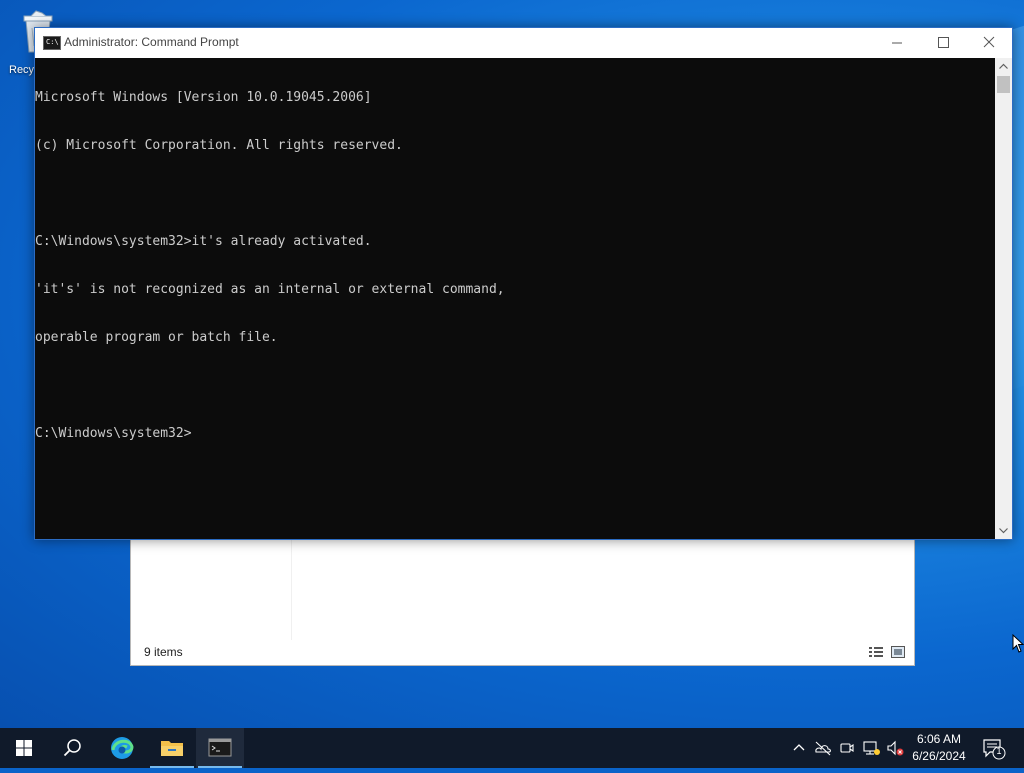 The width and height of the screenshot is (1024, 773). Describe the element at coordinates (151, 42) in the screenshot. I see `window-title: Administrator: Command Prompt` at that location.